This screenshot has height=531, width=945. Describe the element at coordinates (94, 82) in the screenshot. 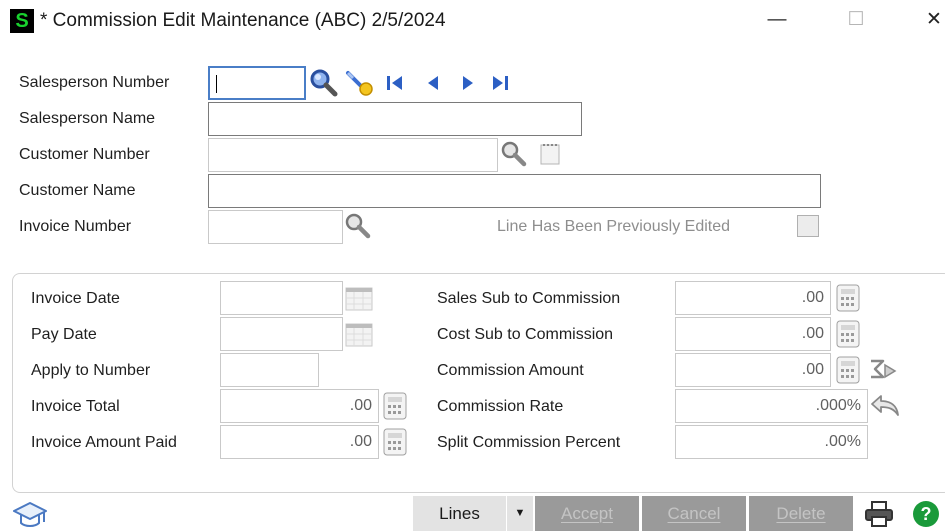

I see `salesperson-number-label: Salesperson Number` at that location.